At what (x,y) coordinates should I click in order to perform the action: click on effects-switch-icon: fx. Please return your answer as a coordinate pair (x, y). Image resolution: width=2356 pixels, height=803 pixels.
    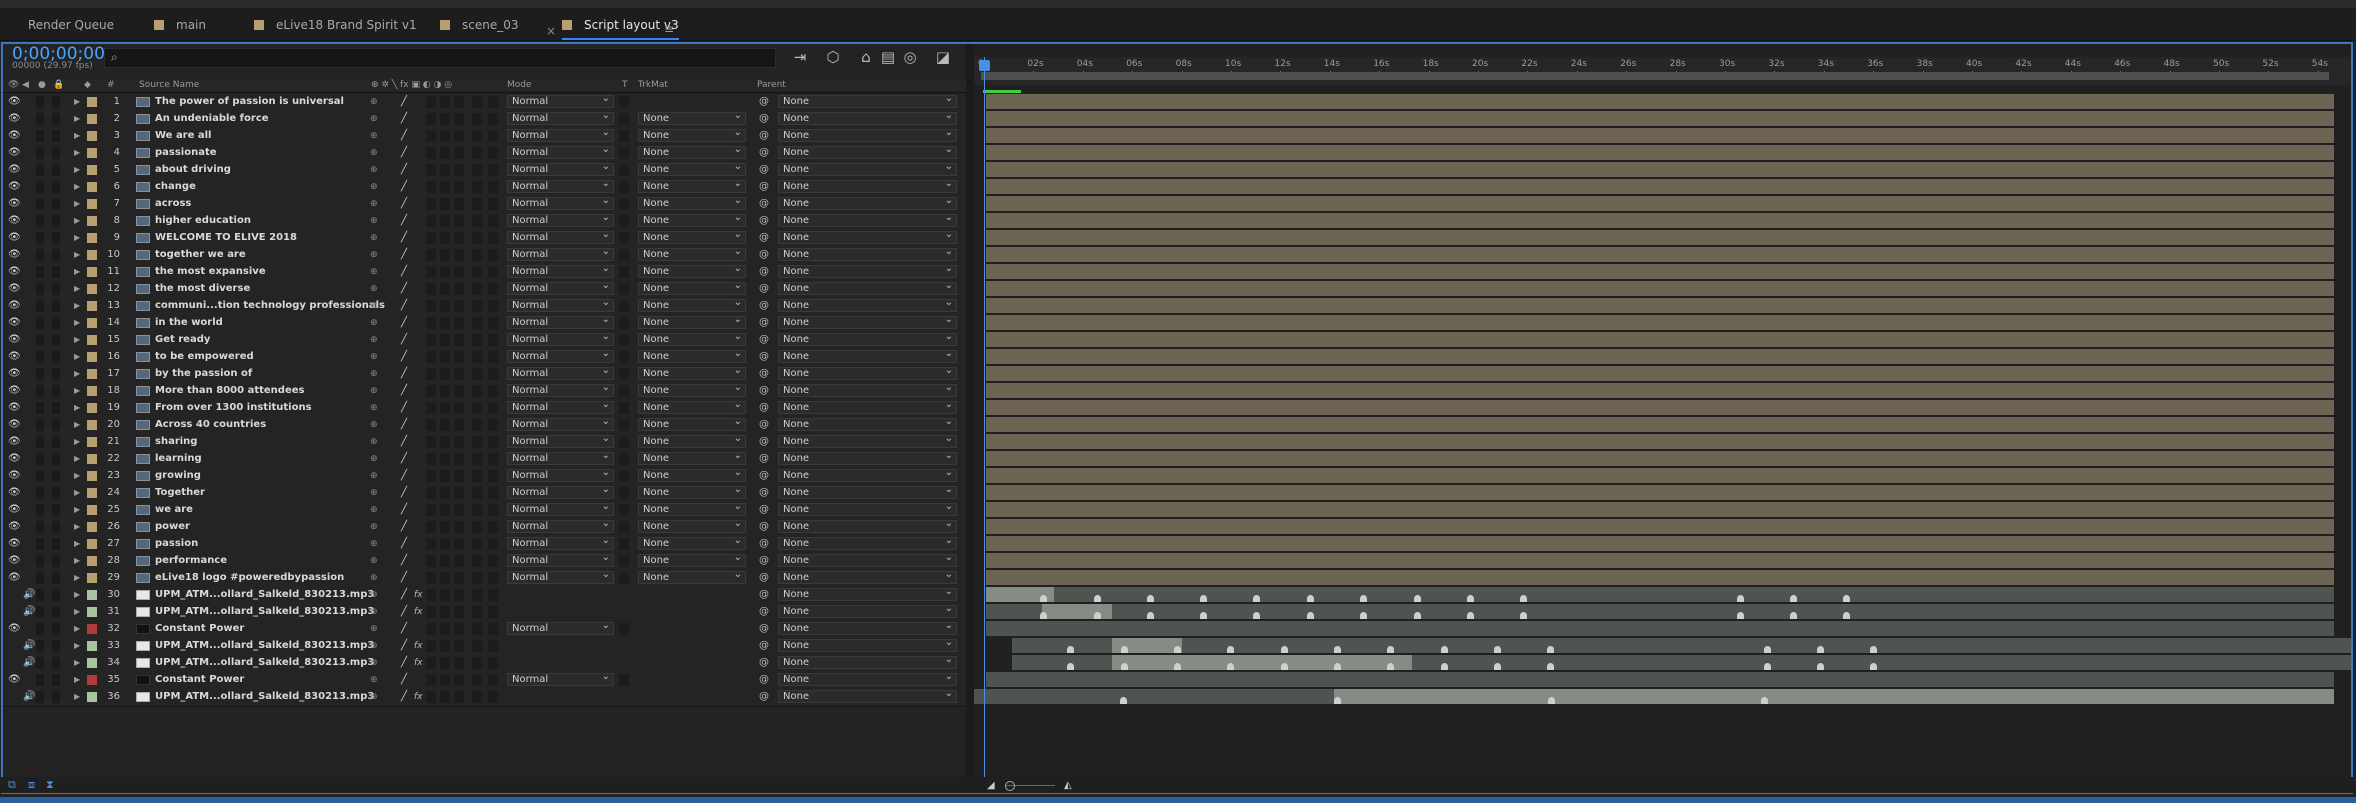
    Looking at the image, I should click on (418, 697).